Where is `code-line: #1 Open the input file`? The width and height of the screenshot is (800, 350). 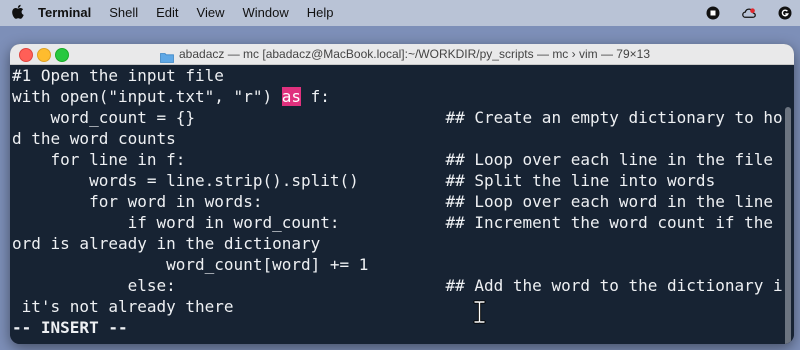
code-line: #1 Open the input file is located at coordinates (118, 75).